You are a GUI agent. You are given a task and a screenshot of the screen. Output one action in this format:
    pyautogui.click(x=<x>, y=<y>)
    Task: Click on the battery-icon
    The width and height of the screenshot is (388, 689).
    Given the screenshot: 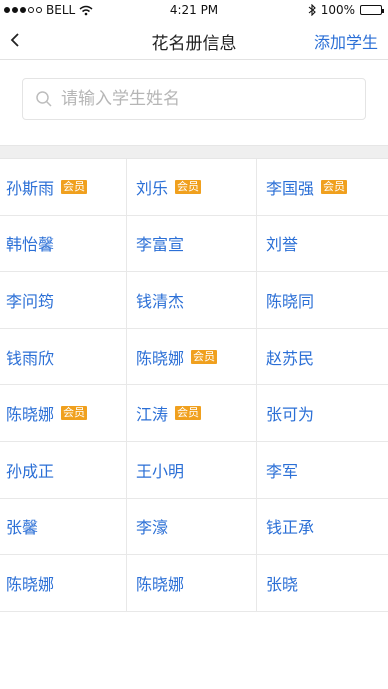 What is the action you would take?
    pyautogui.click(x=372, y=10)
    